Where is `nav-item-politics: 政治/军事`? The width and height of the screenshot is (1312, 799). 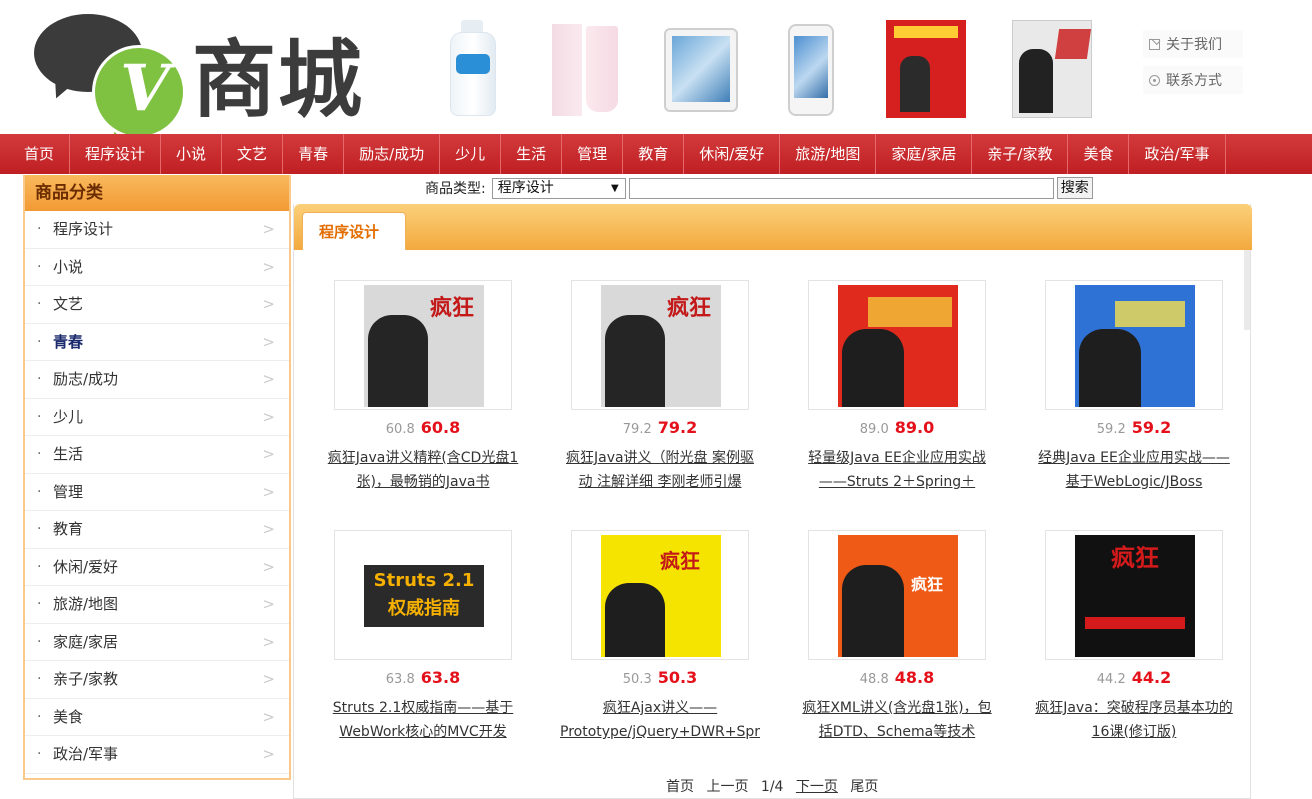
nav-item-politics: 政治/军事 is located at coordinates (1177, 154).